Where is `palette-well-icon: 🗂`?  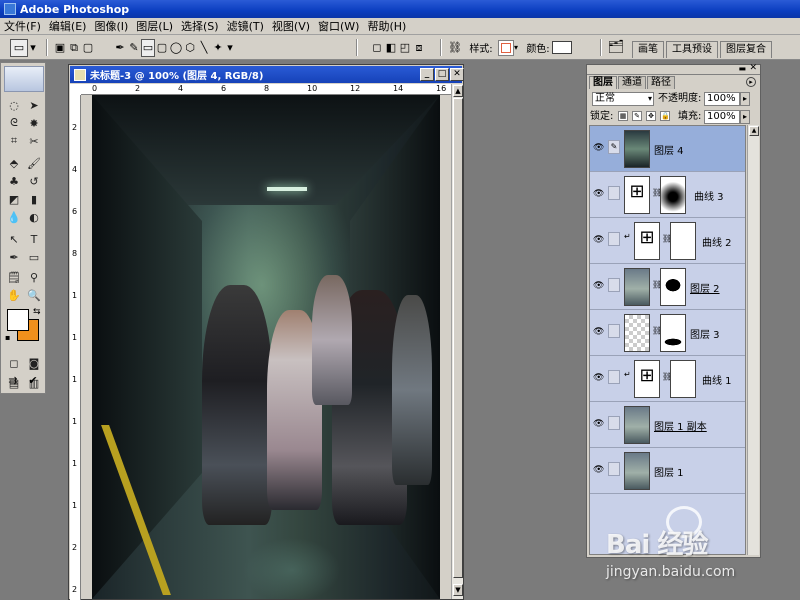
palette-well-icon: 🗂 is located at coordinates (616, 47).